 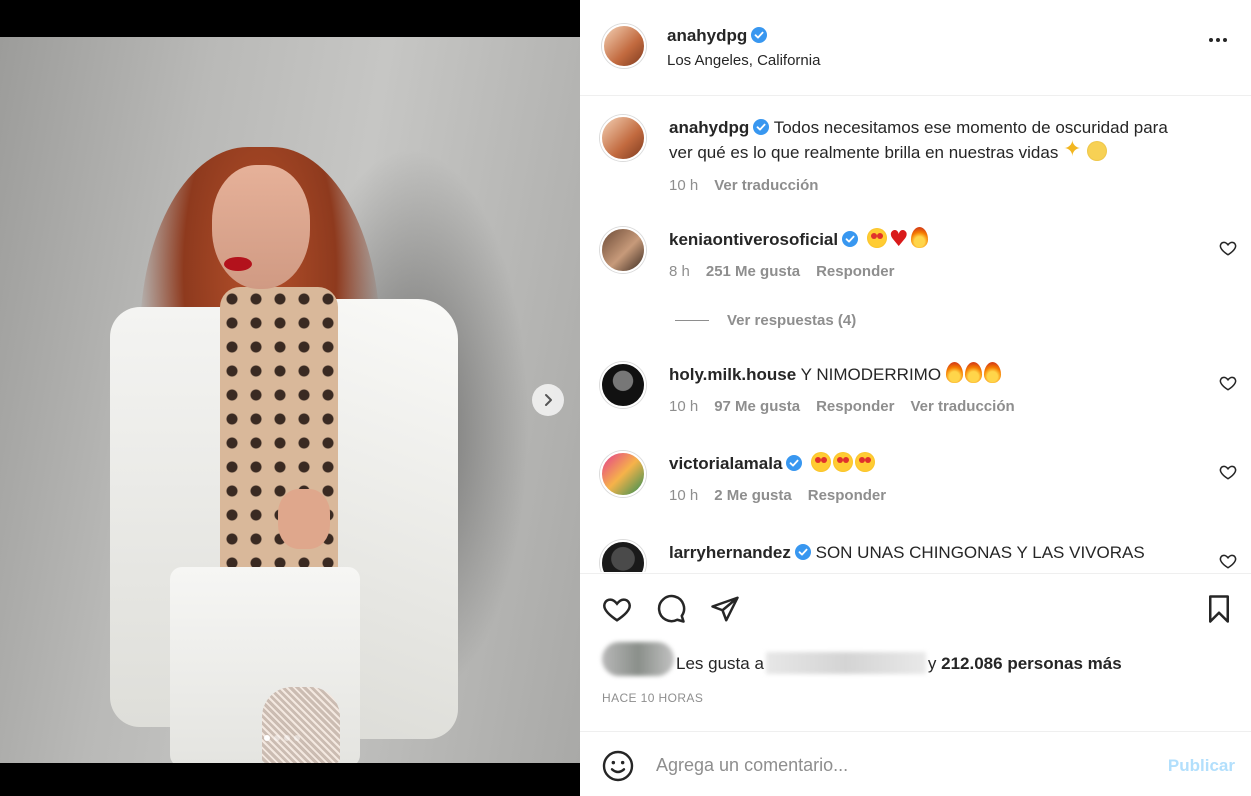 What do you see at coordinates (304, 519) in the screenshot?
I see `photo-hand` at bounding box center [304, 519].